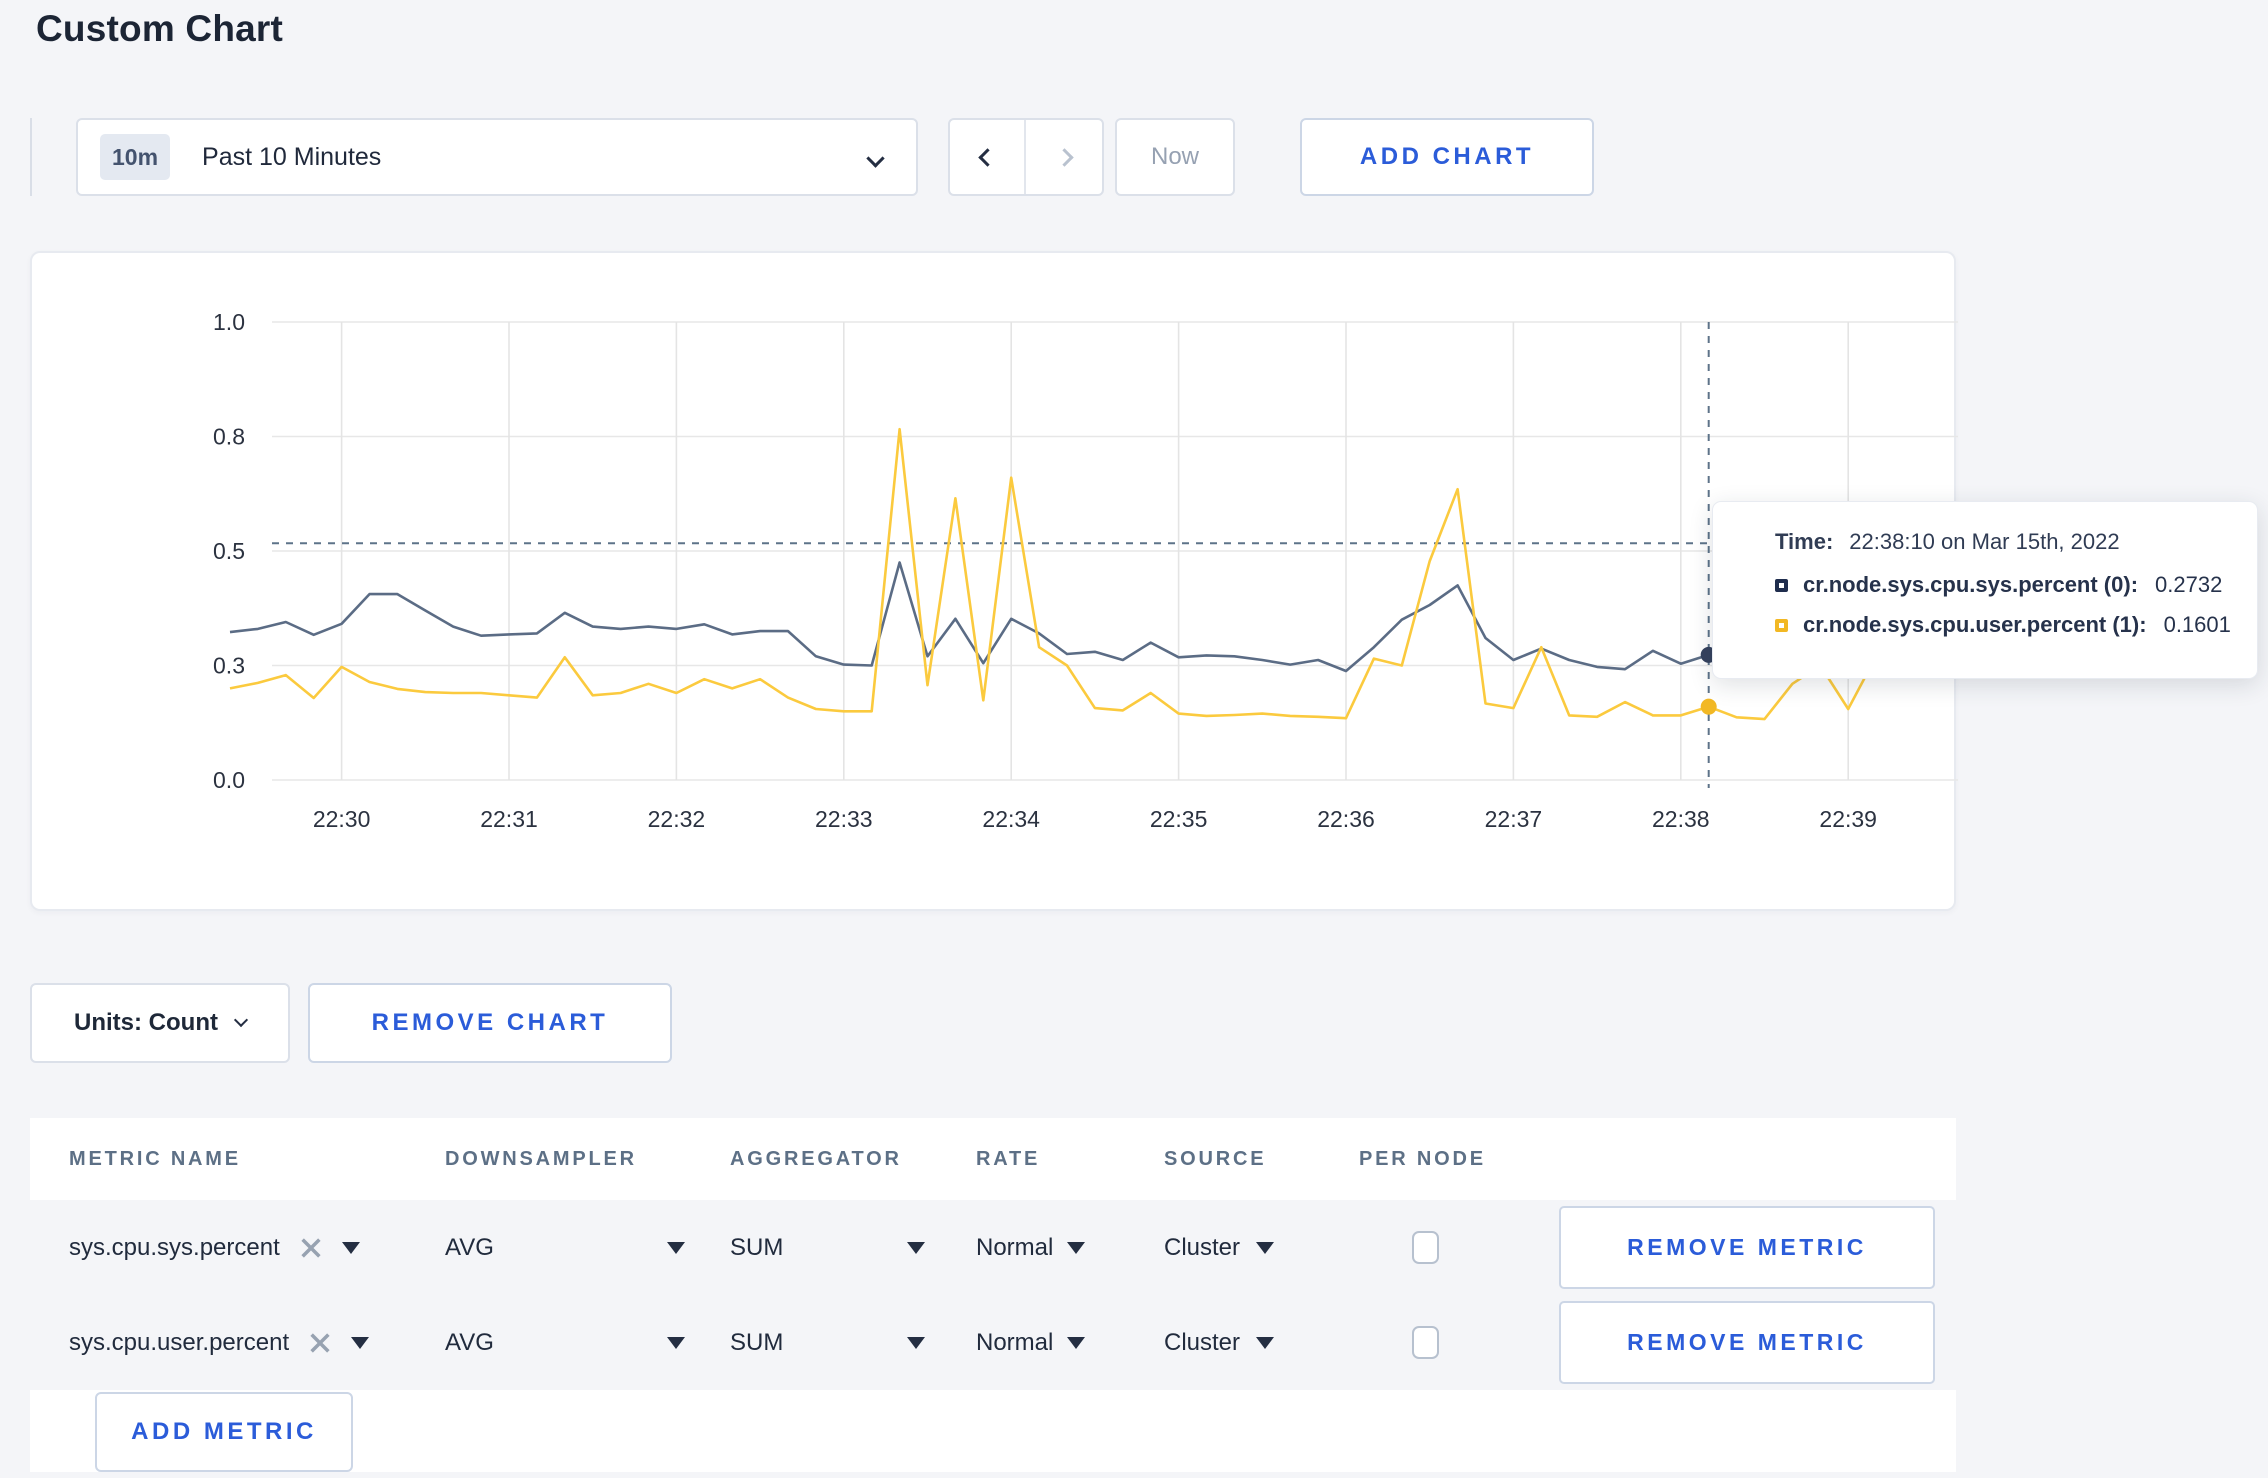 This screenshot has width=2268, height=1478. I want to click on col-header-aggregator: AGGREGATOR, so click(816, 1159).